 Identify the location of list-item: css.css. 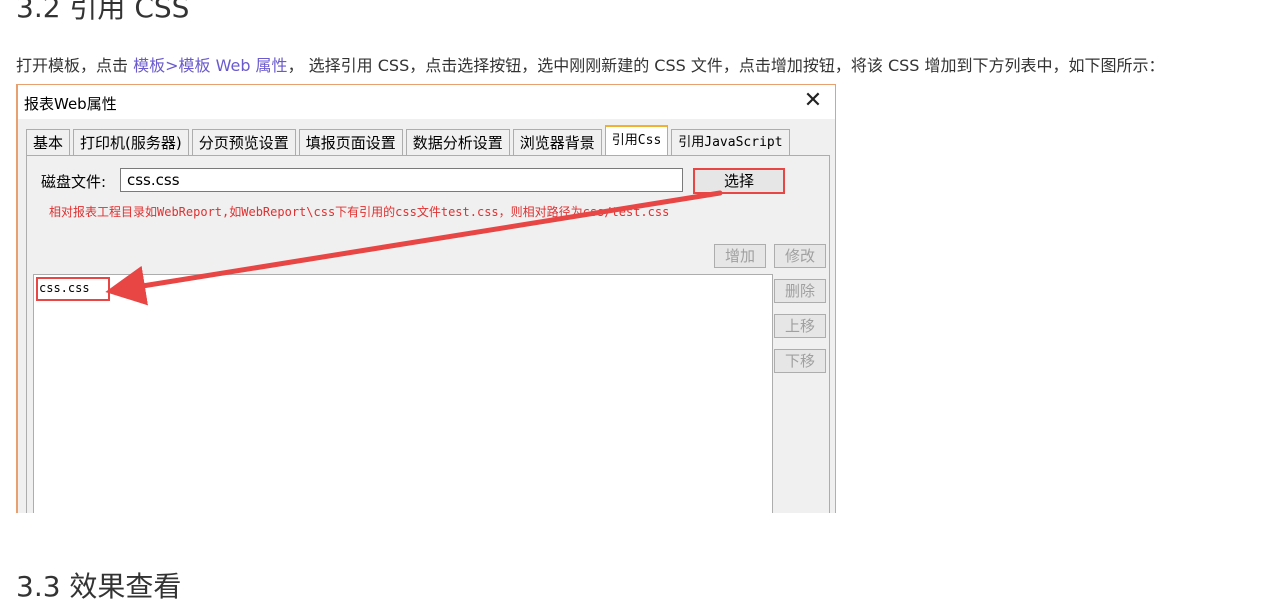
(73, 289).